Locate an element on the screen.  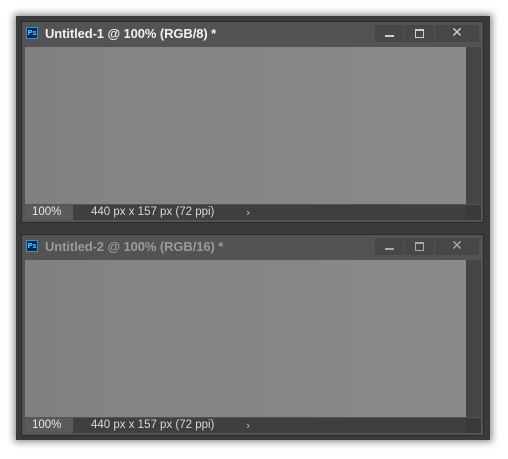
document-titlebar: Ps Untitled-2 @ 100% (RGB/16) * ✕ is located at coordinates (252, 247).